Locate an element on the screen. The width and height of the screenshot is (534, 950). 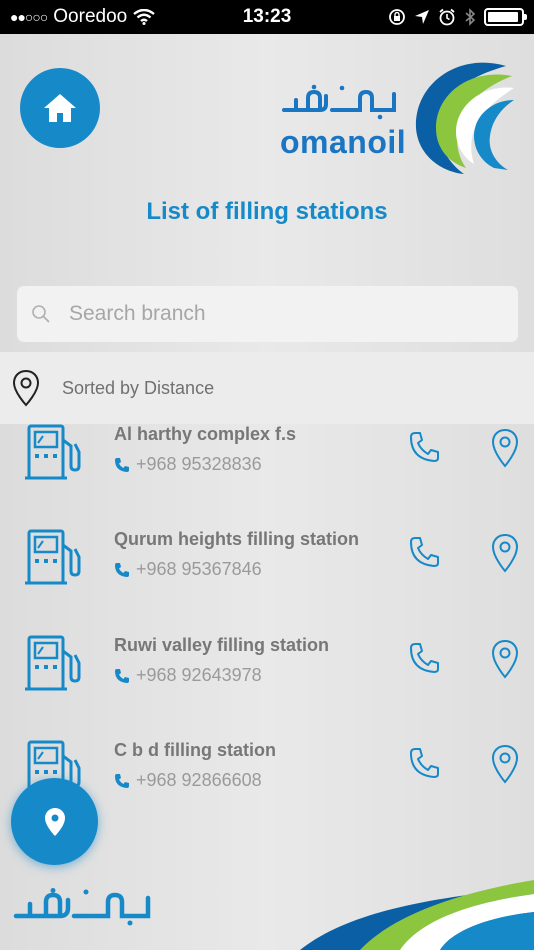
battery-icon is located at coordinates (505, 17).